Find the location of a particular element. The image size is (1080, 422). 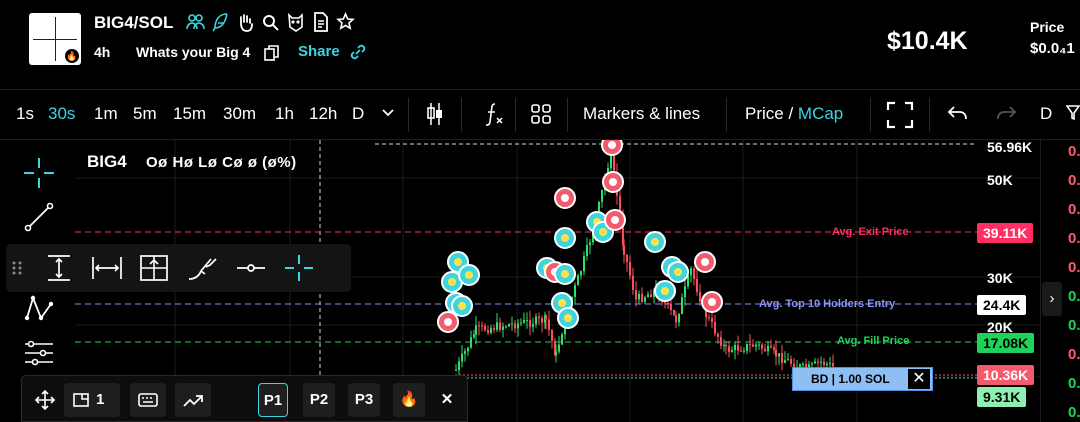

layout-count: 1 is located at coordinates (100, 399).